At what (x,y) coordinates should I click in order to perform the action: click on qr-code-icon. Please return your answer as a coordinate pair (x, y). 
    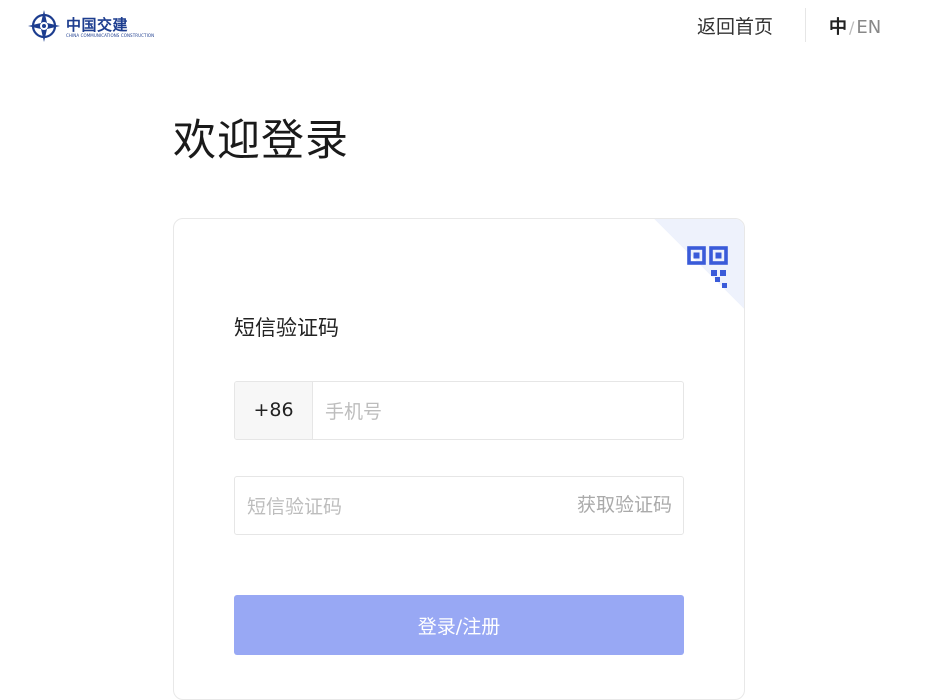
    Looking at the image, I should click on (707, 267).